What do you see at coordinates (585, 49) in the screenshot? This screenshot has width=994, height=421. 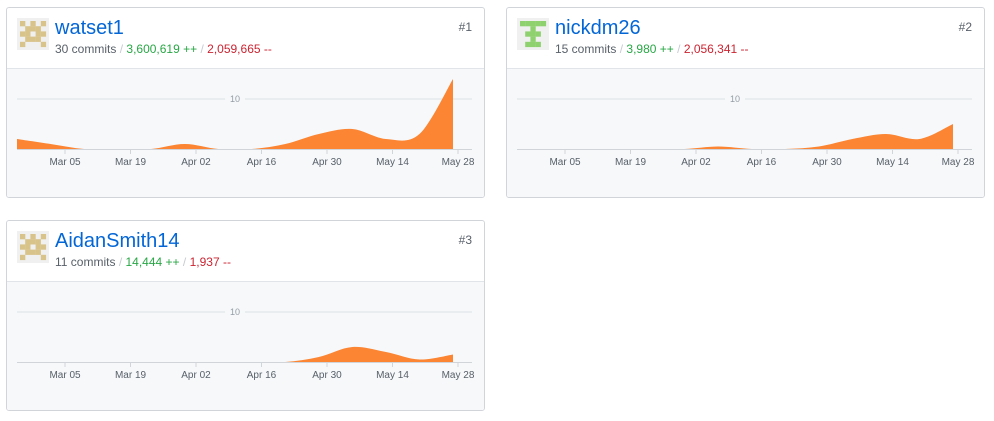 I see `commit-count: 15 commits` at bounding box center [585, 49].